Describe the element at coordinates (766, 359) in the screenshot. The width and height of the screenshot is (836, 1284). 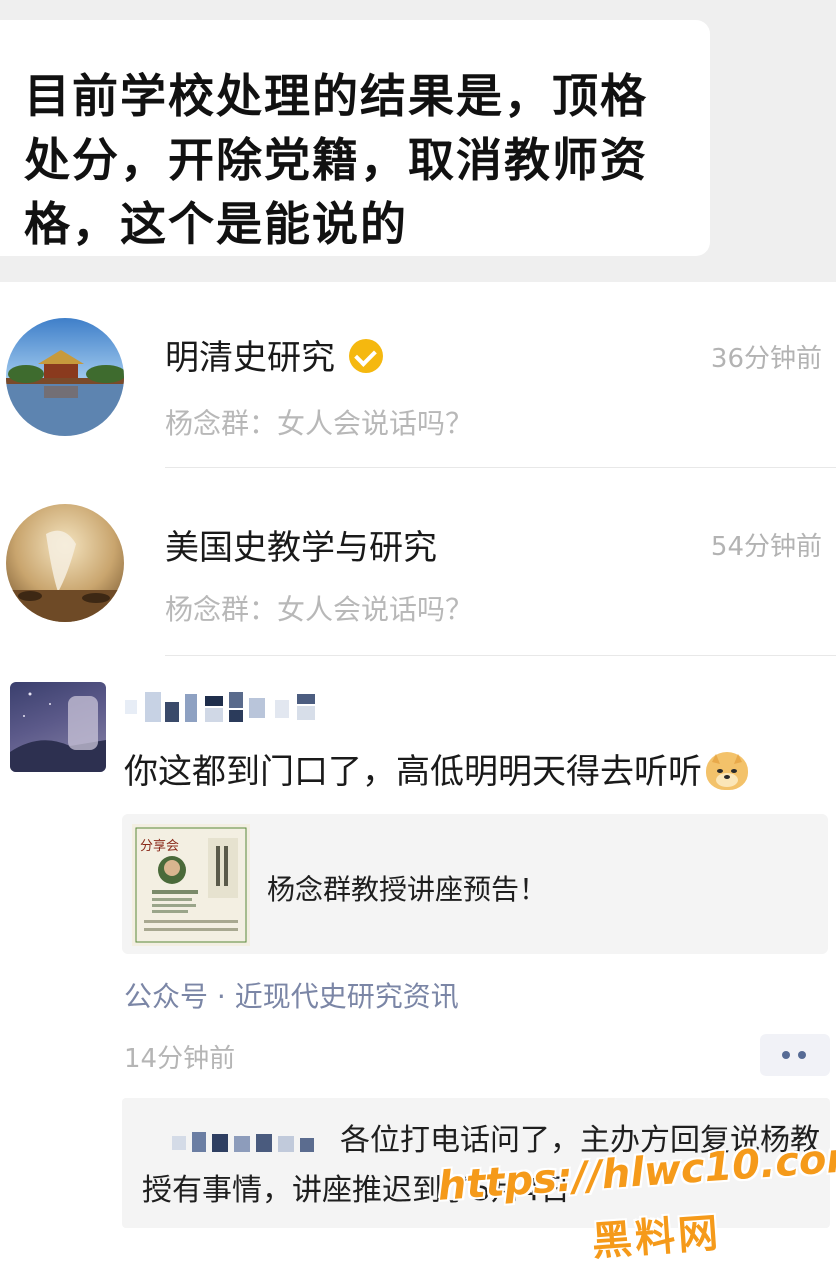
I see `chat-time: 36分钟前` at that location.